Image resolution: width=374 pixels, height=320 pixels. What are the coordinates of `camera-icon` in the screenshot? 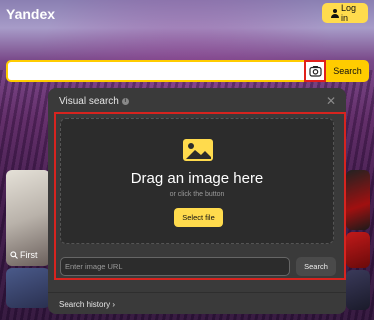 It's located at (315, 71).